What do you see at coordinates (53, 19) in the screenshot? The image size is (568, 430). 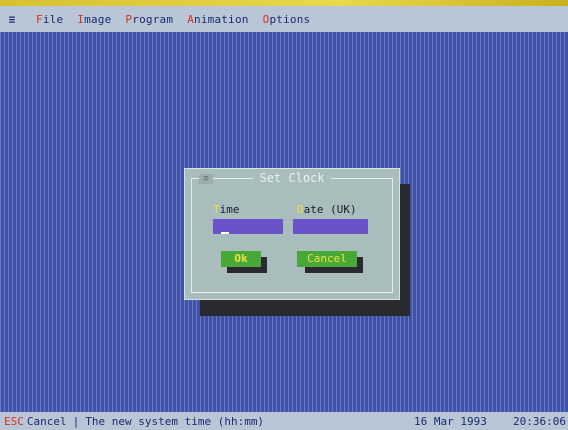 I see `menu-file-label: ile` at bounding box center [53, 19].